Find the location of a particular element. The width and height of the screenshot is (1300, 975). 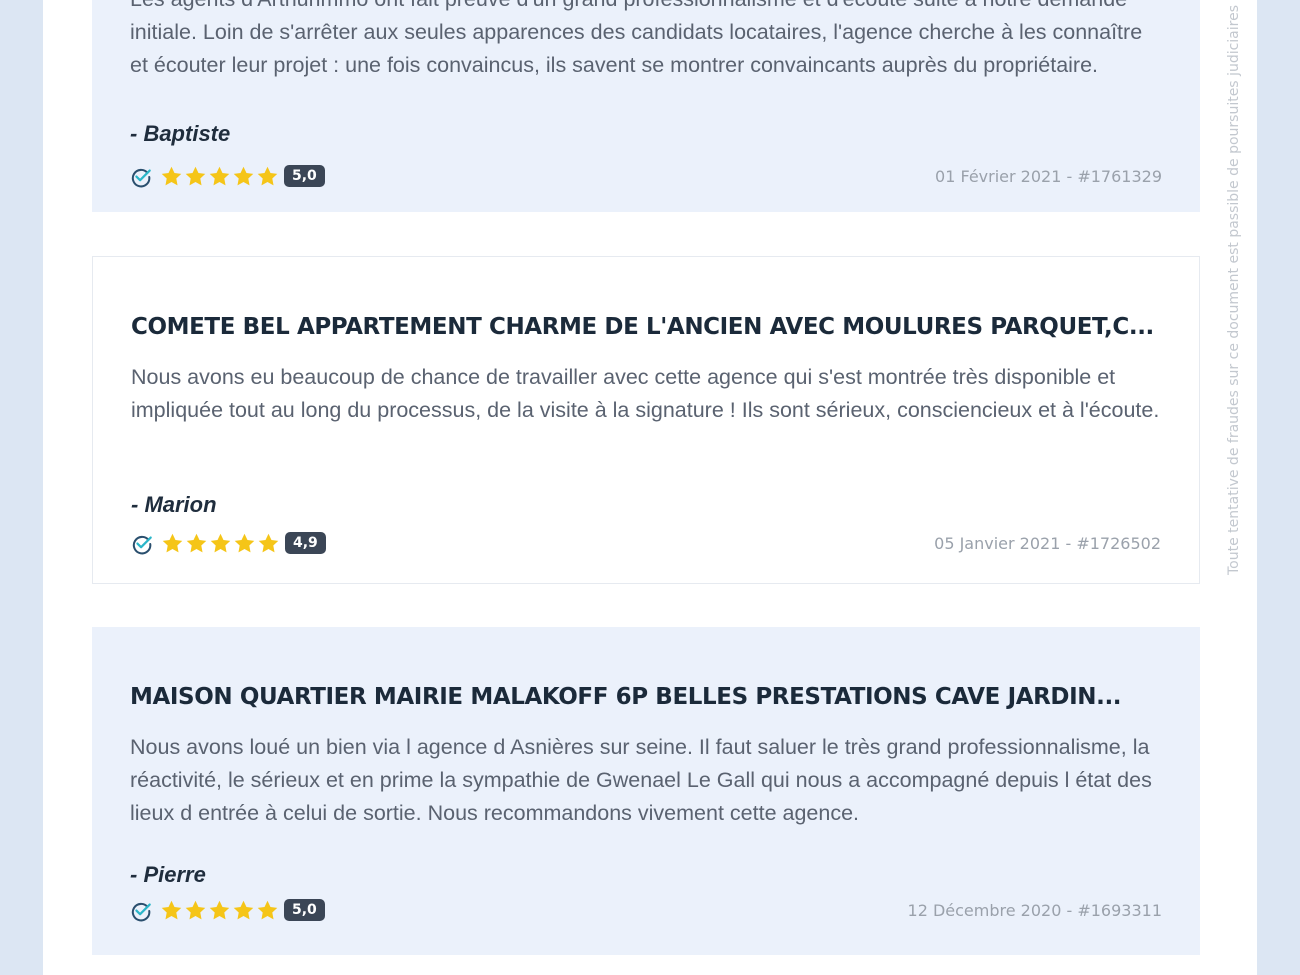

review-author: - Pierre is located at coordinates (168, 874).